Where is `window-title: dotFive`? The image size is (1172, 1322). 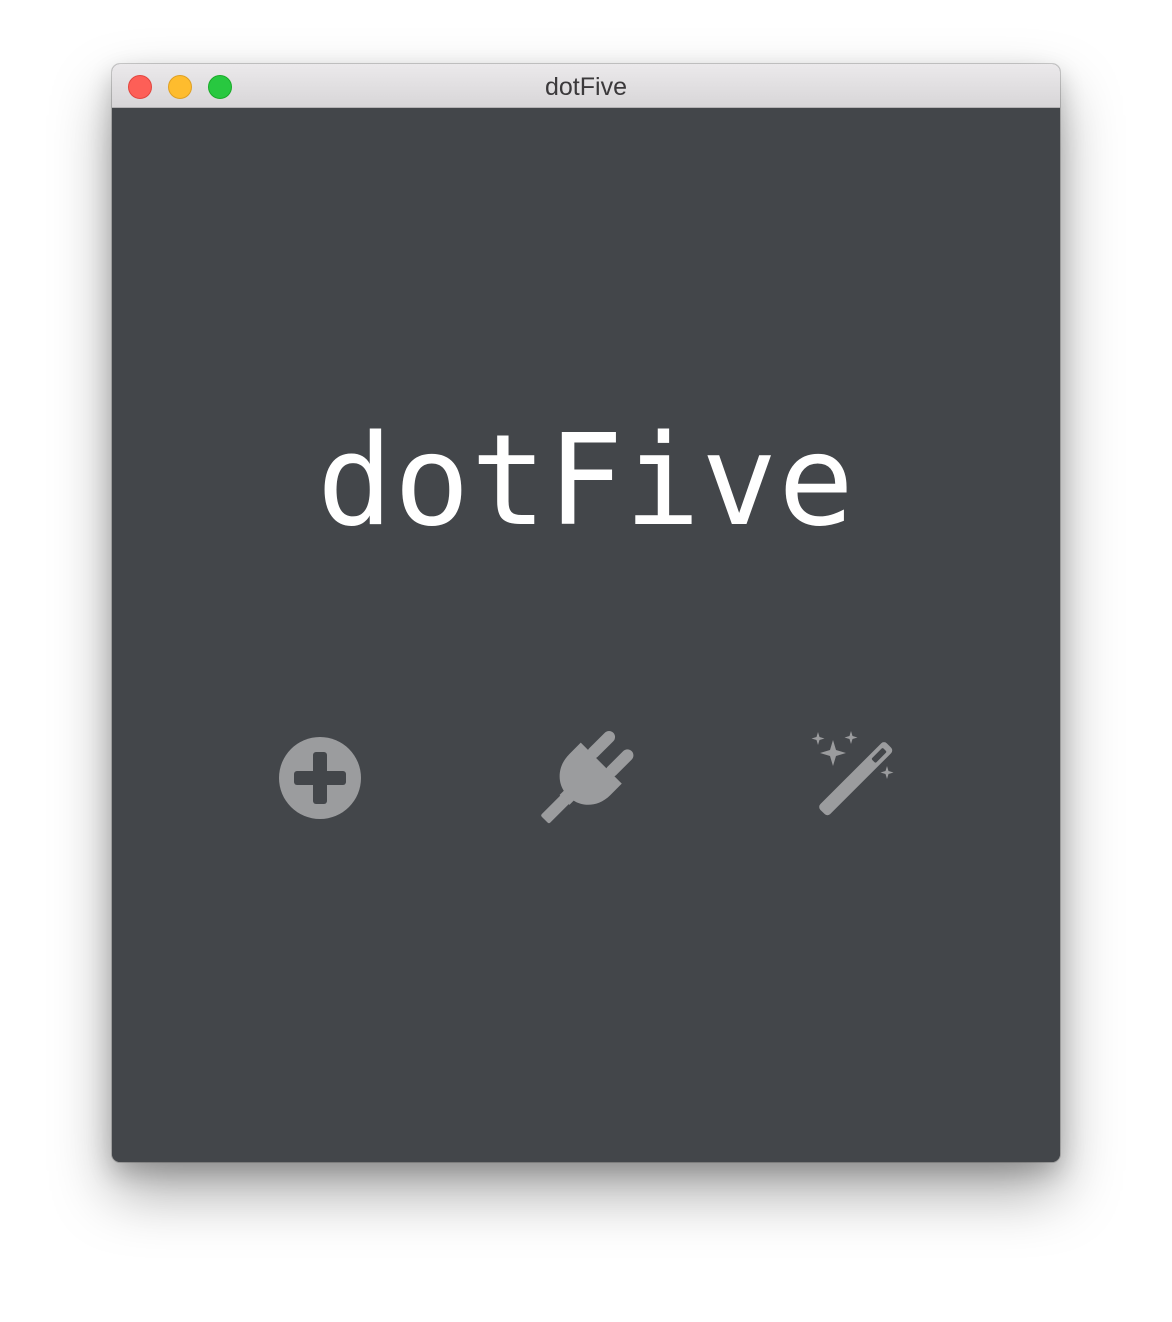
window-title: dotFive is located at coordinates (586, 87).